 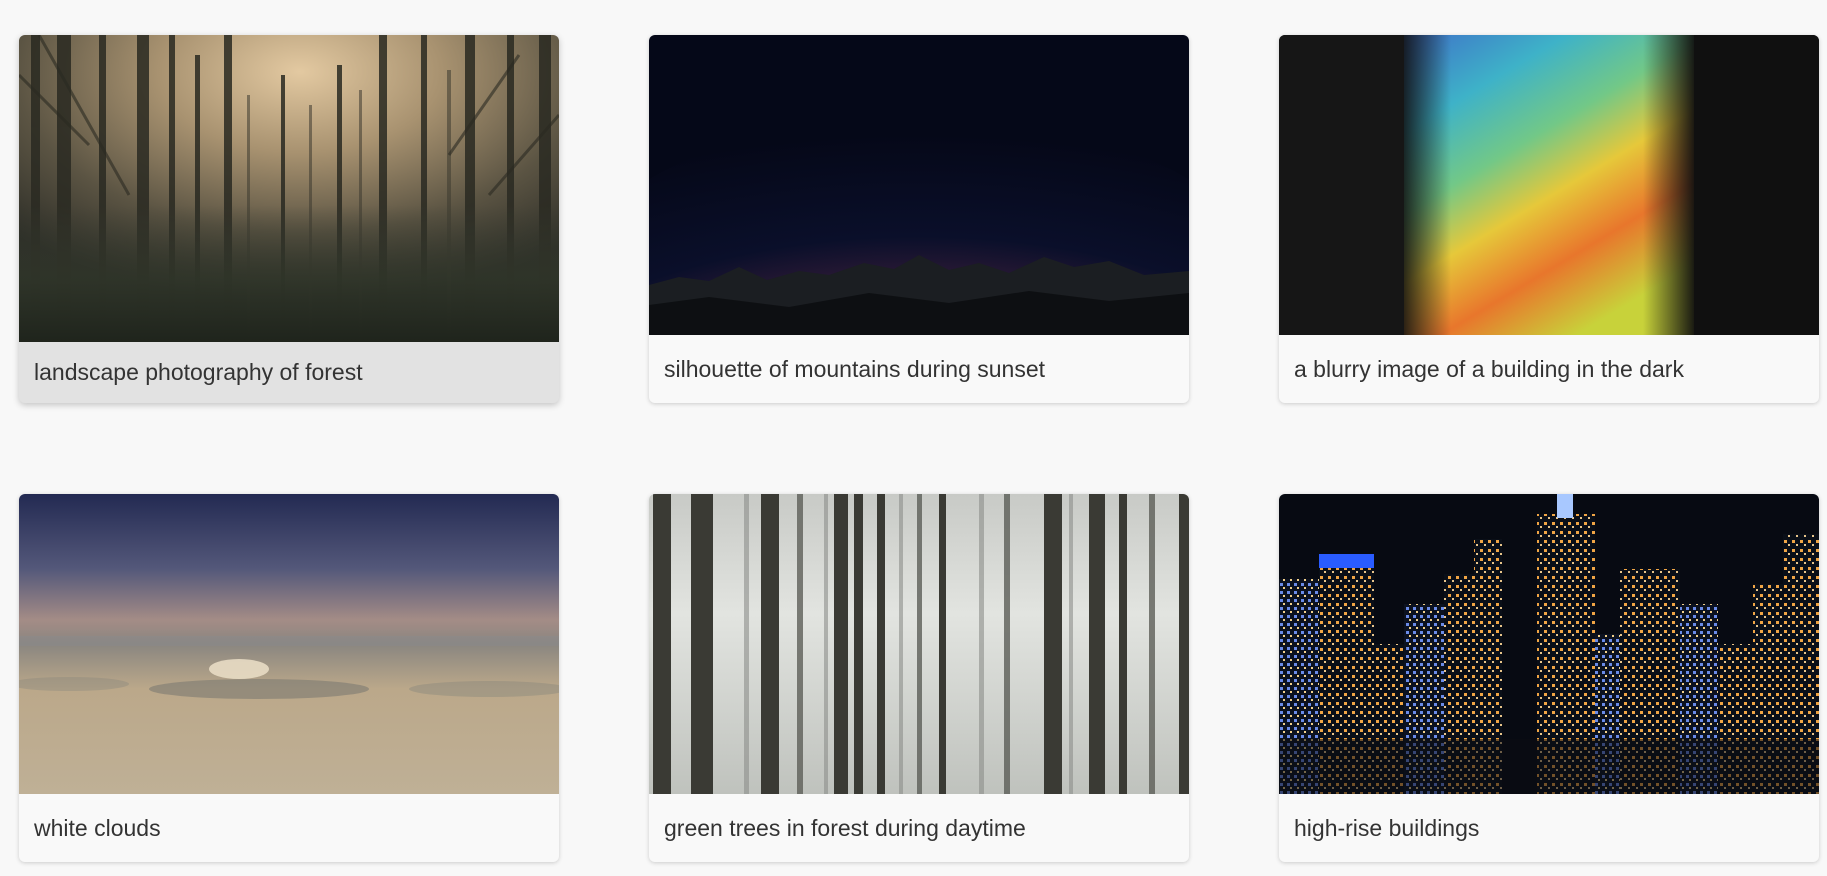 What do you see at coordinates (855, 369) in the screenshot?
I see `card-caption: silhouette of mountains during sunset` at bounding box center [855, 369].